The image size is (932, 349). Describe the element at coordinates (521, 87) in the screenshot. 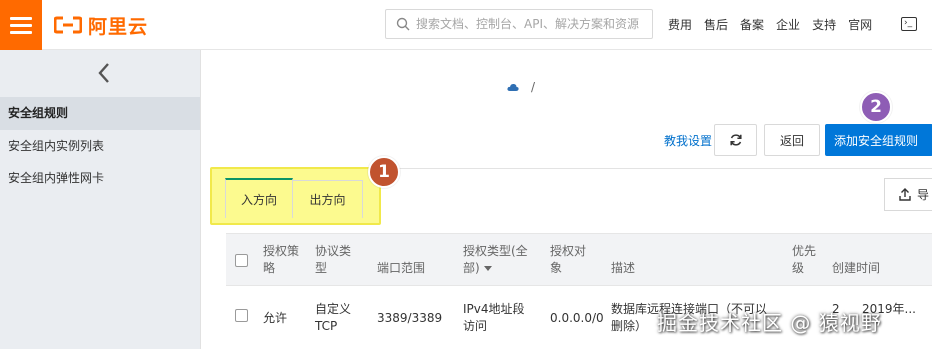

I see `breadcrumb: /` at that location.